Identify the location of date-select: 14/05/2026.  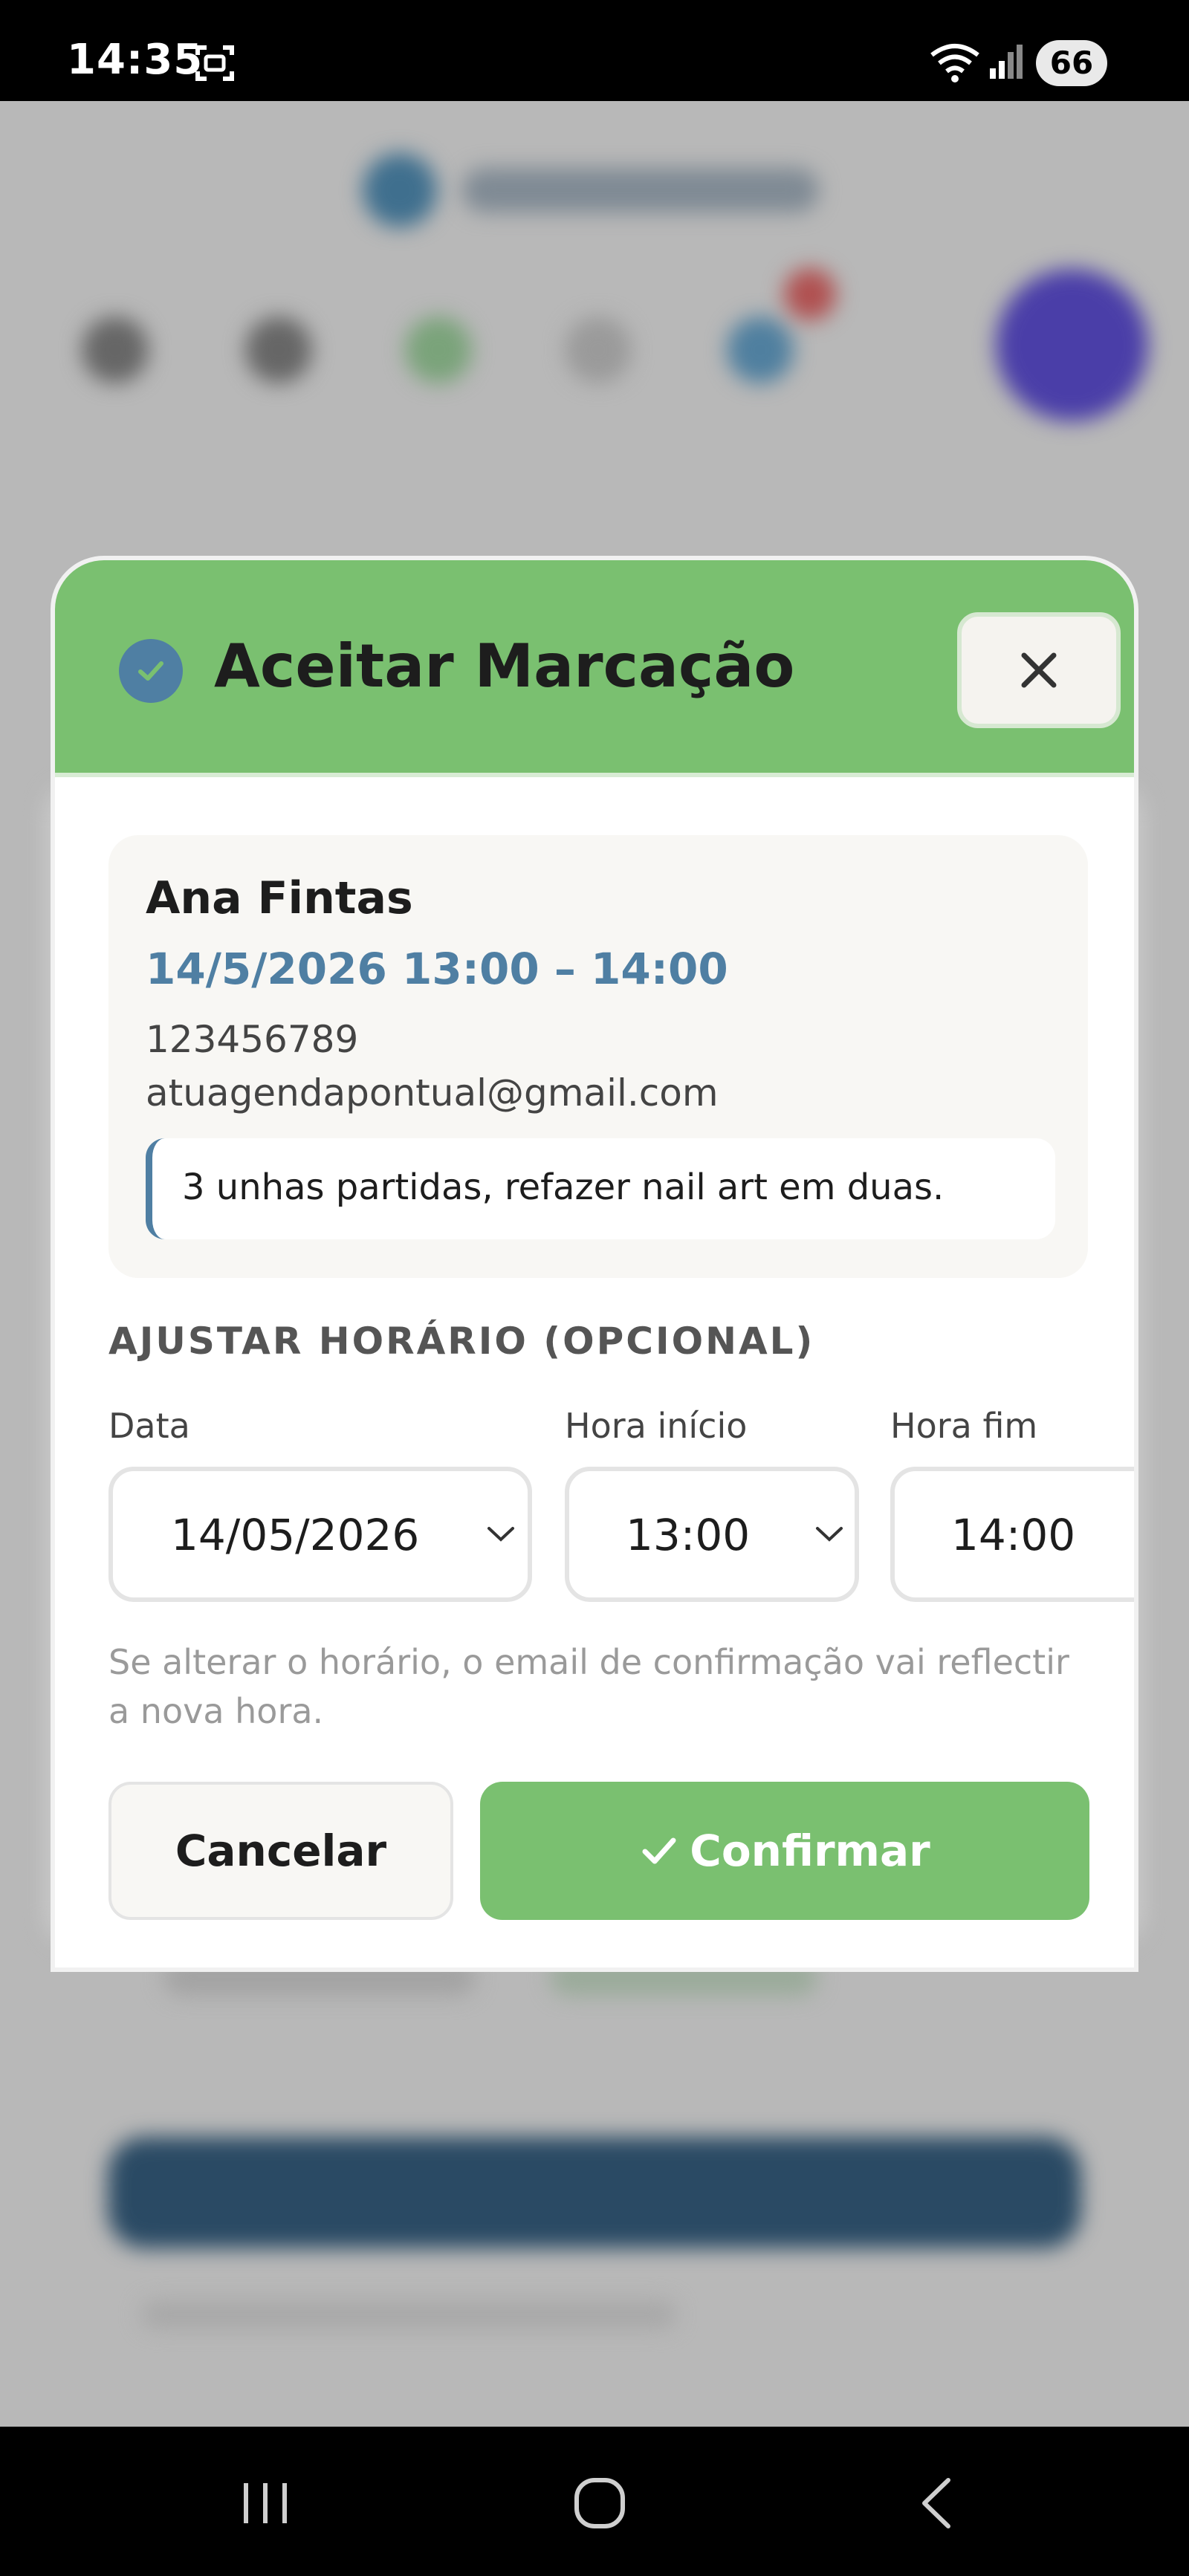
(320, 1534).